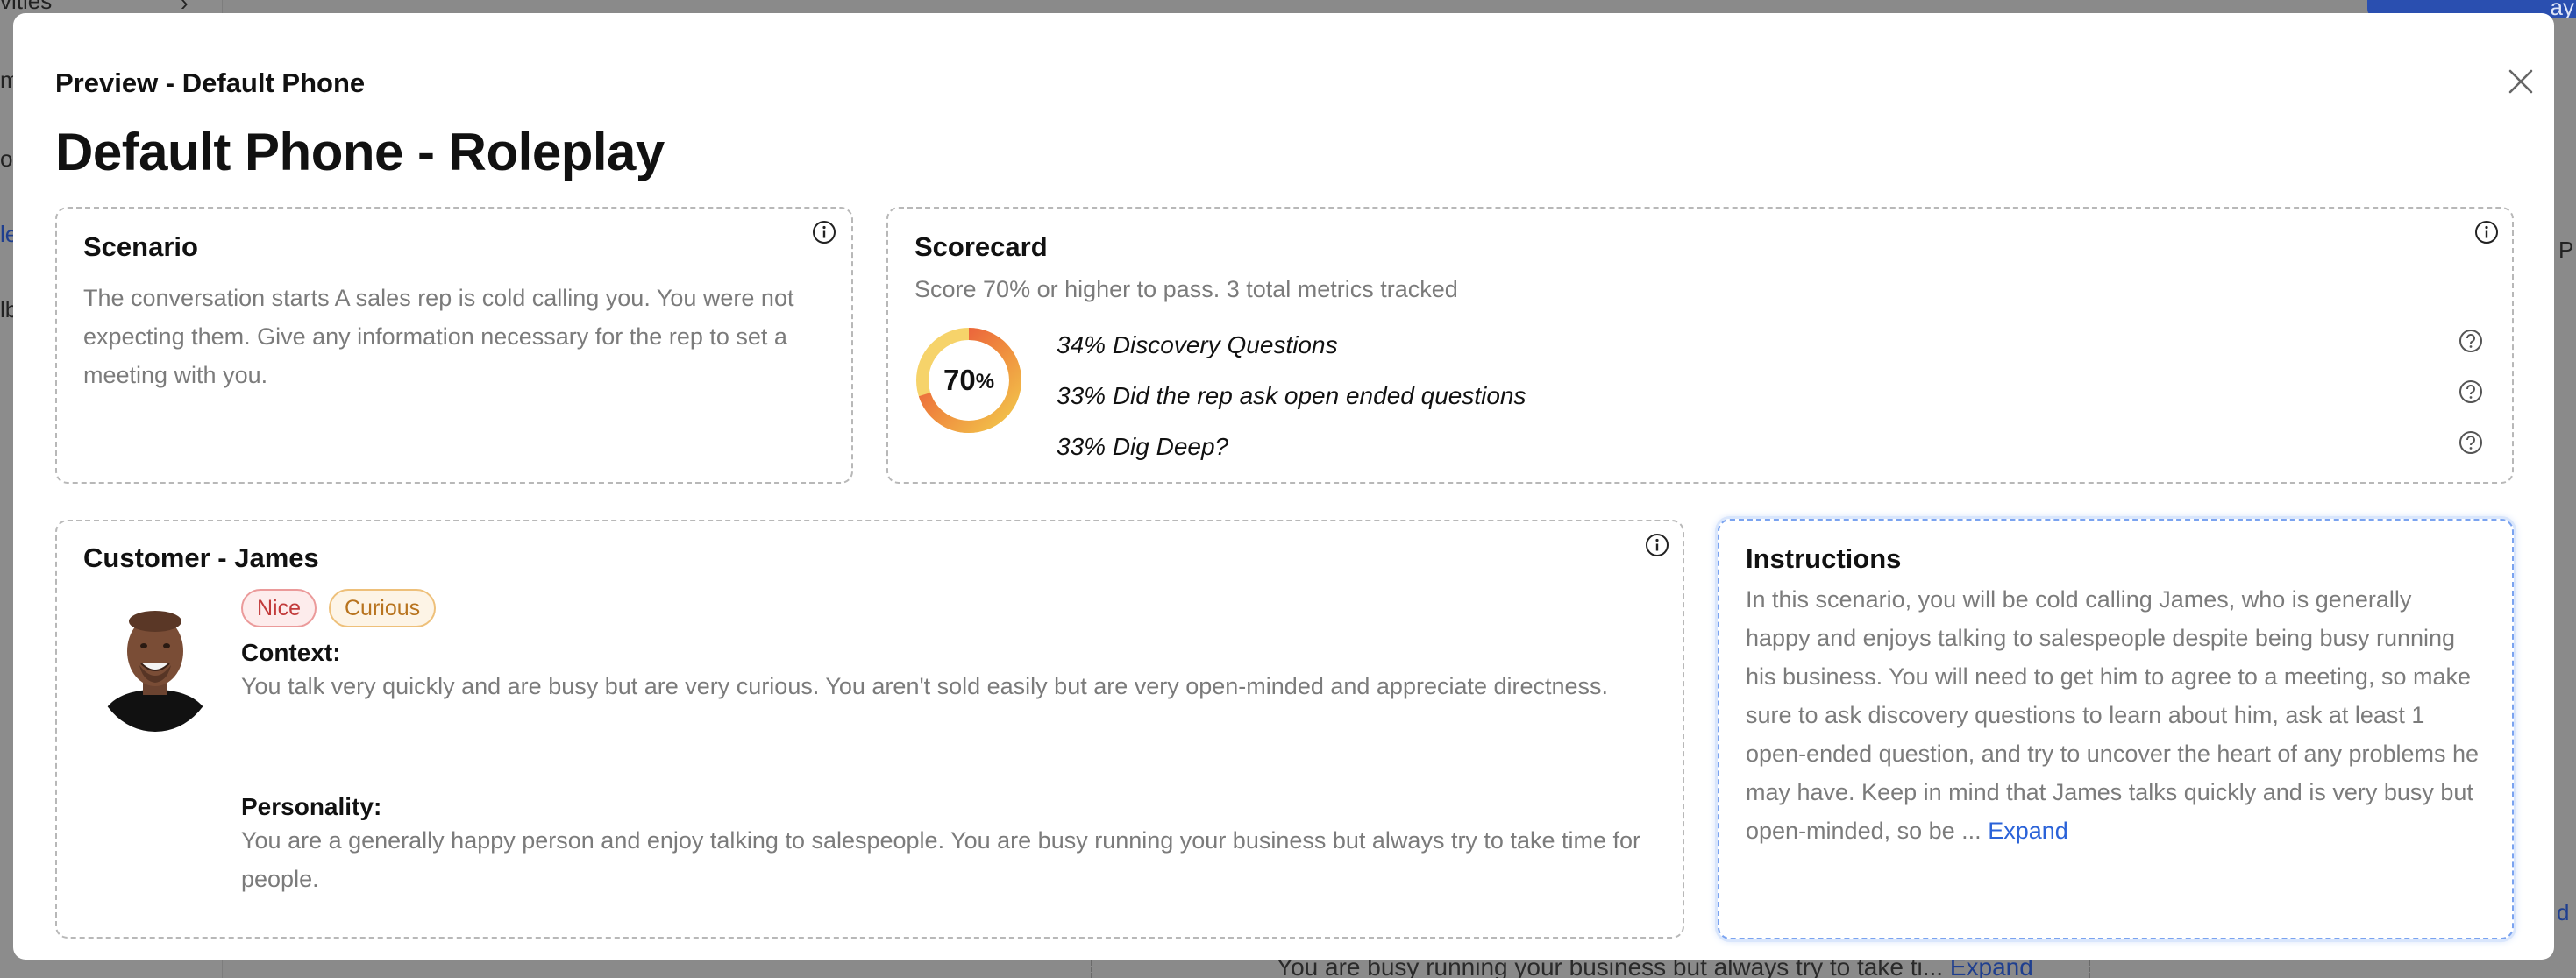 The image size is (2576, 978). Describe the element at coordinates (311, 806) in the screenshot. I see `personality-label: Personality:` at that location.